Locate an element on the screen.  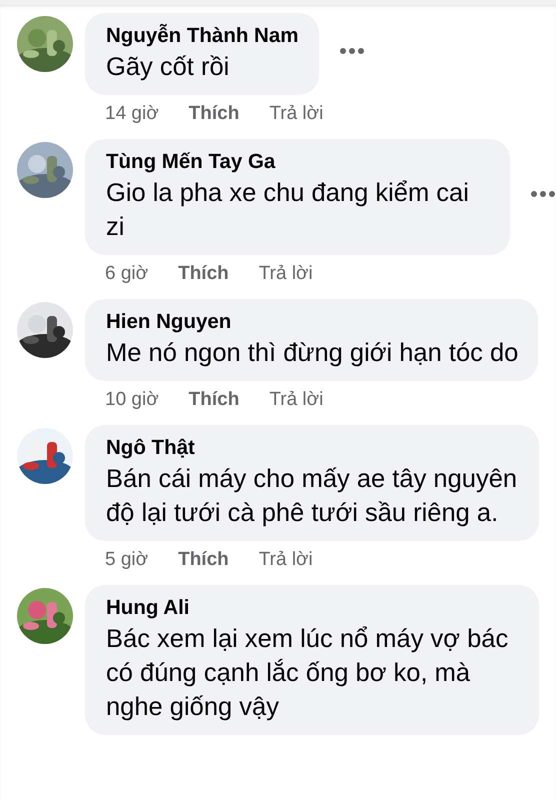
comment-time: 5 giờ is located at coordinates (126, 560).